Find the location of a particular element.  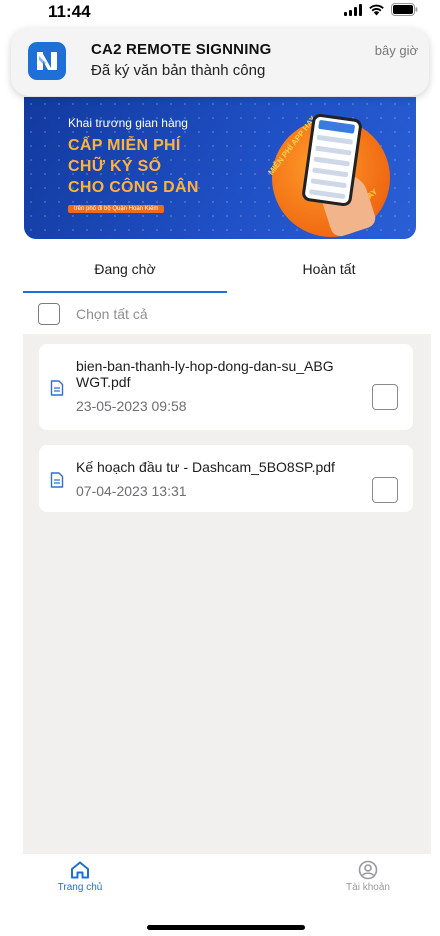

nav-account: Tài khoản is located at coordinates (368, 876).